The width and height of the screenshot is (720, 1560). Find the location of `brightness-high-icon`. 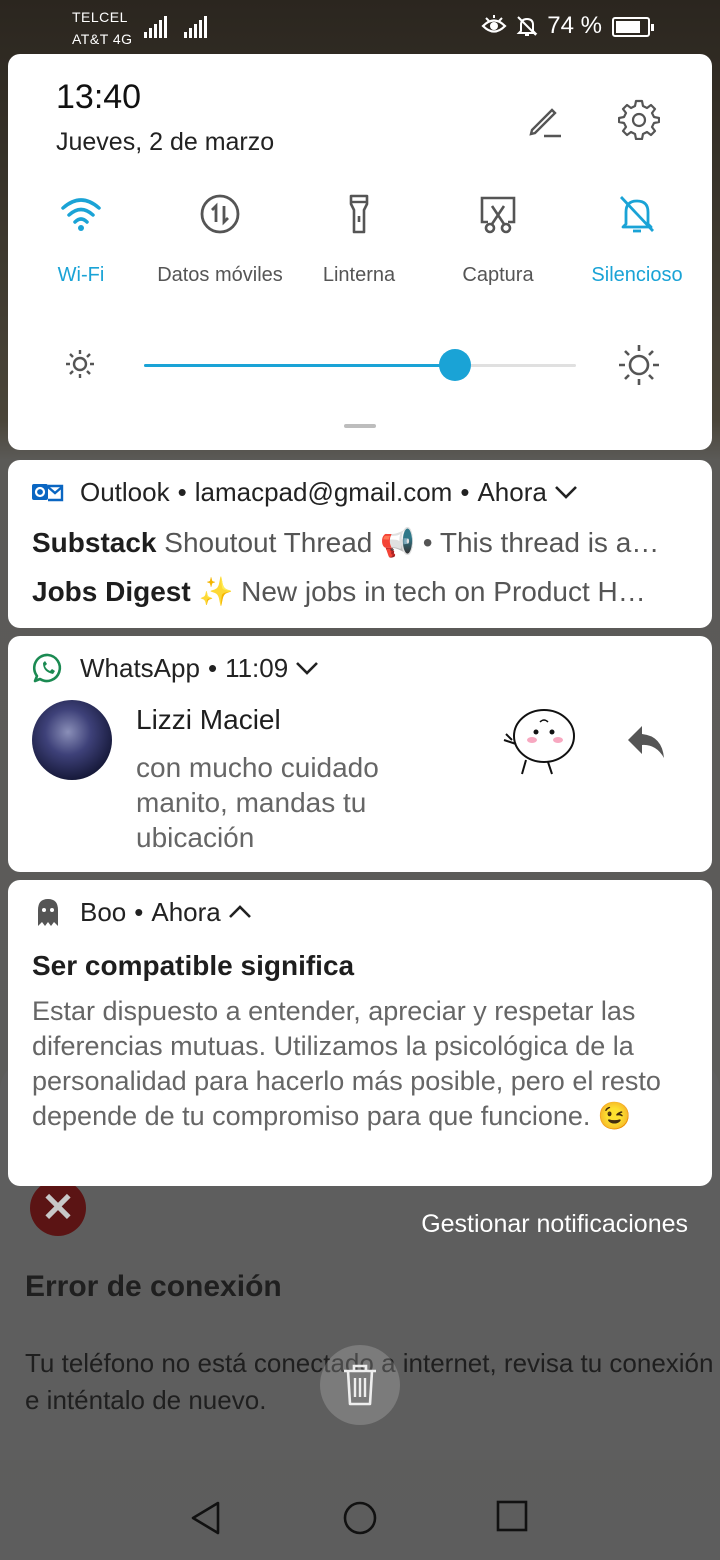

brightness-high-icon is located at coordinates (639, 365).